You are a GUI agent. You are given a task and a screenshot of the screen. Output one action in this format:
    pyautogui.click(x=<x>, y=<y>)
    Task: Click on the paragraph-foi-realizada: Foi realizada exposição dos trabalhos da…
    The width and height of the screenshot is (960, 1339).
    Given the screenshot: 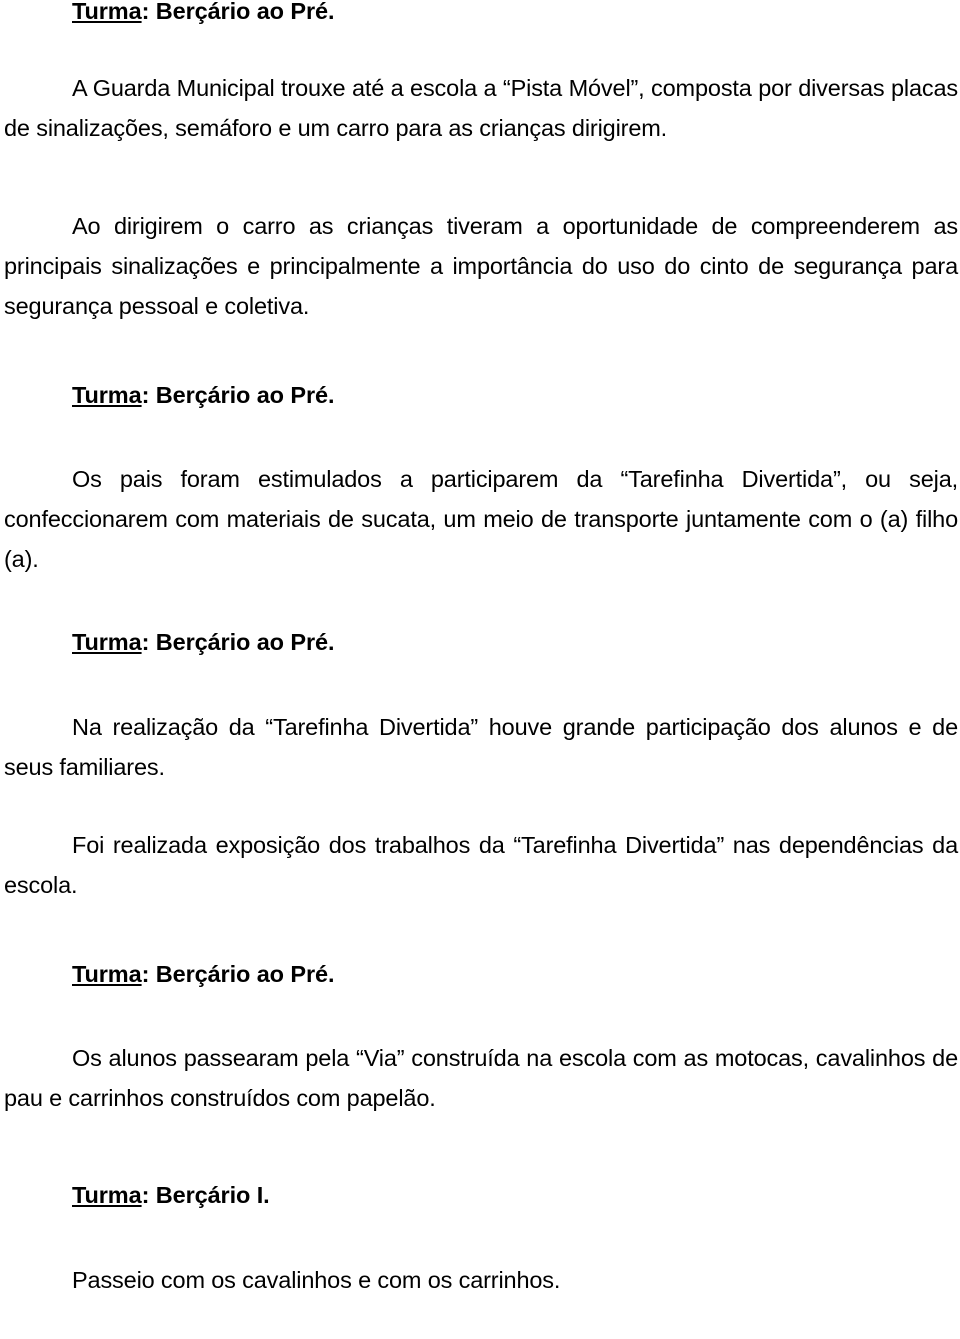 What is the action you would take?
    pyautogui.click(x=481, y=864)
    